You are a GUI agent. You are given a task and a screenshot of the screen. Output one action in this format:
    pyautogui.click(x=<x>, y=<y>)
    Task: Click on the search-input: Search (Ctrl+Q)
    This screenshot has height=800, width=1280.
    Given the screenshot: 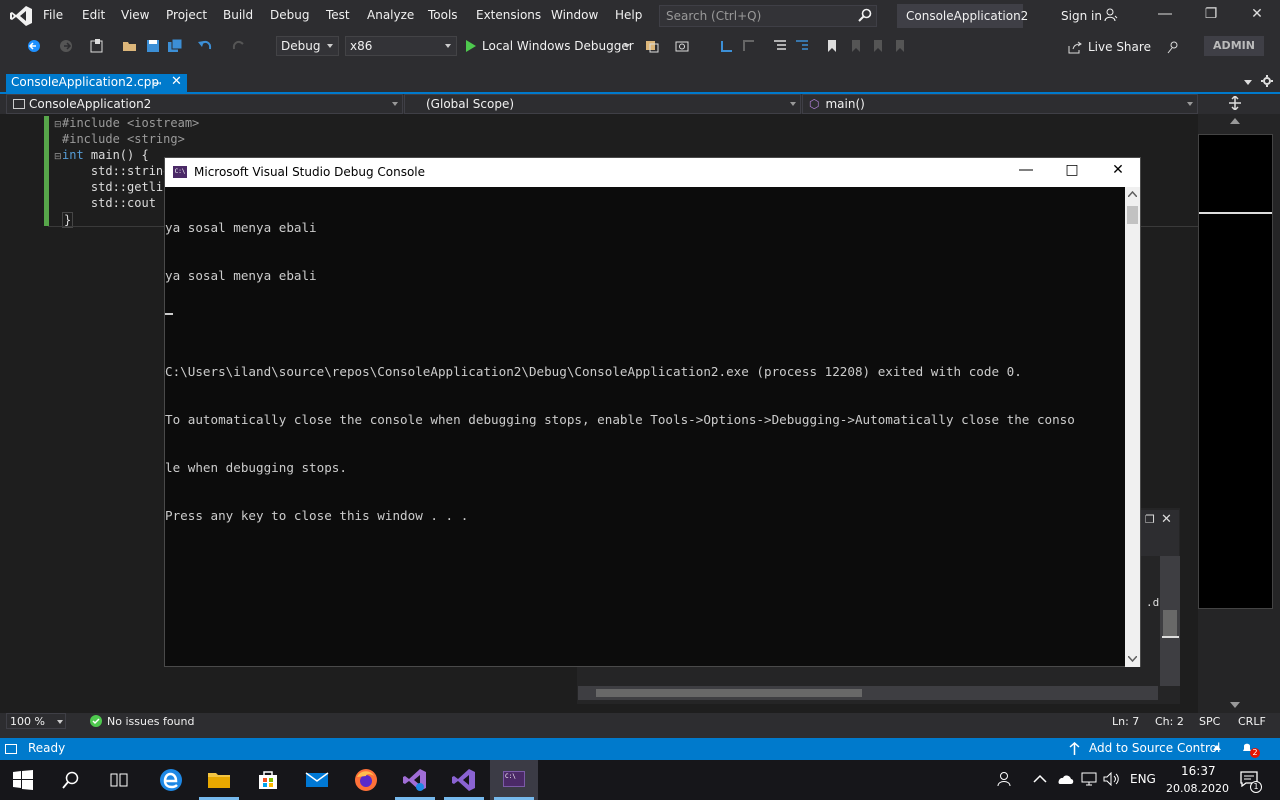 What is the action you would take?
    pyautogui.click(x=768, y=16)
    